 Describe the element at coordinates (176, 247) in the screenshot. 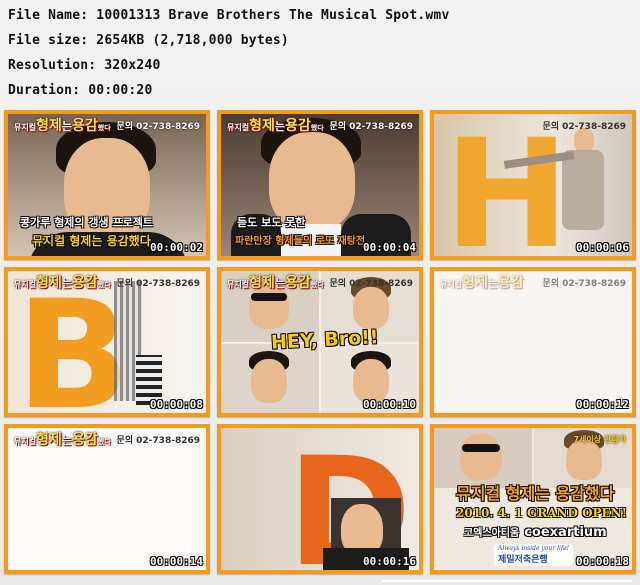

I see `timestamp: 00:00:02` at that location.